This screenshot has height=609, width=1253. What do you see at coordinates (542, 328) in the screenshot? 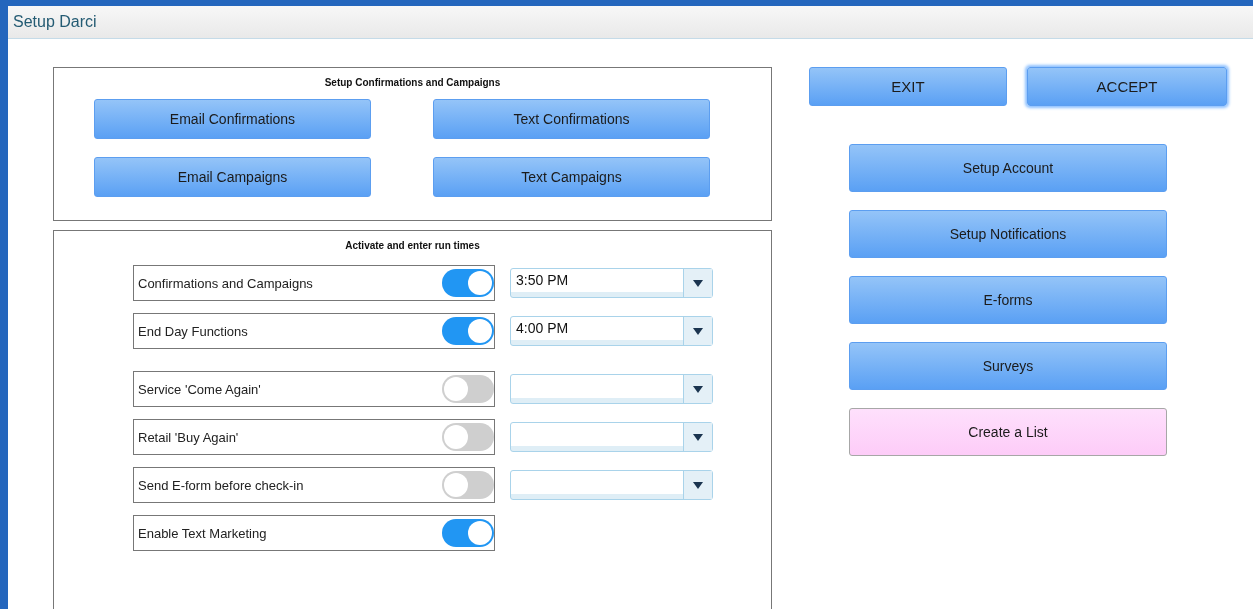
I see `time-value: 4:00 PM` at bounding box center [542, 328].